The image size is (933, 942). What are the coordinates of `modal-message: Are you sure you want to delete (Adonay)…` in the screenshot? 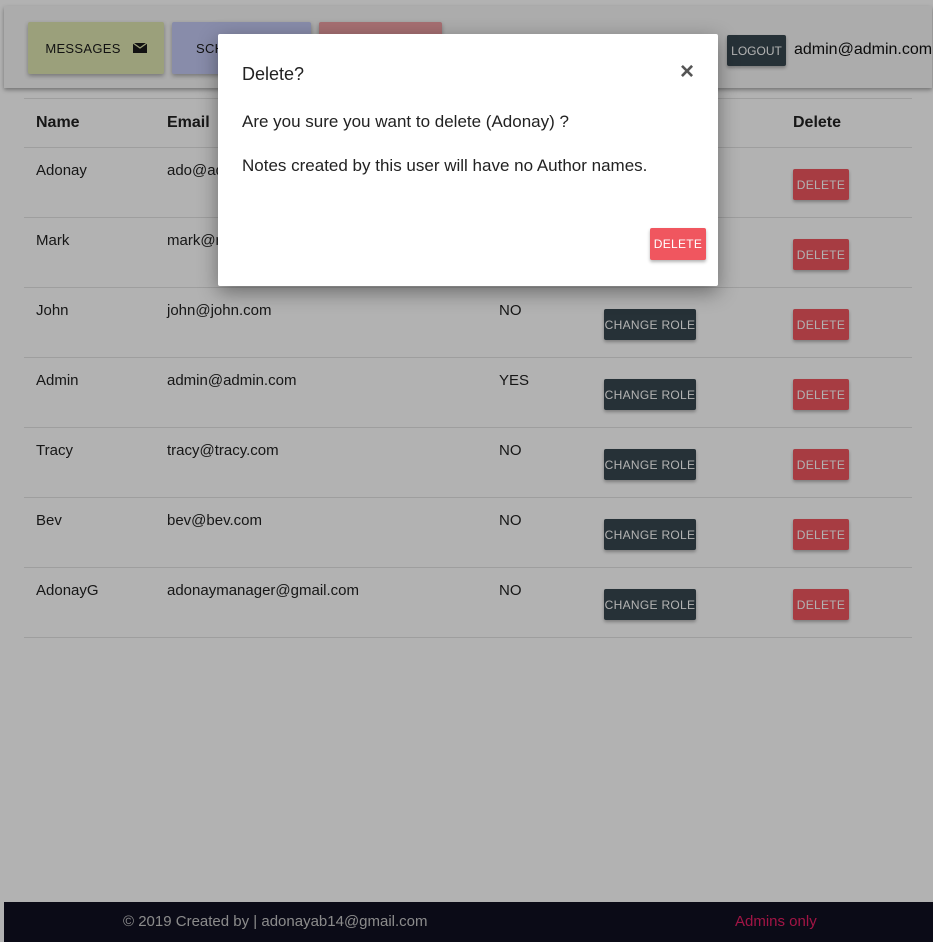 It's located at (405, 121).